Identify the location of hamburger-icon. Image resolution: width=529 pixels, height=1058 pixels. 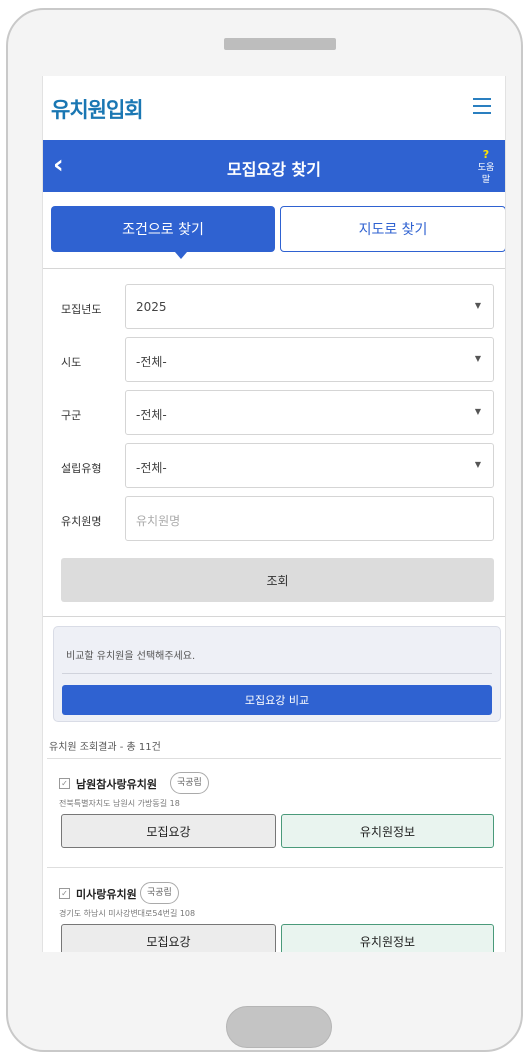
(482, 107).